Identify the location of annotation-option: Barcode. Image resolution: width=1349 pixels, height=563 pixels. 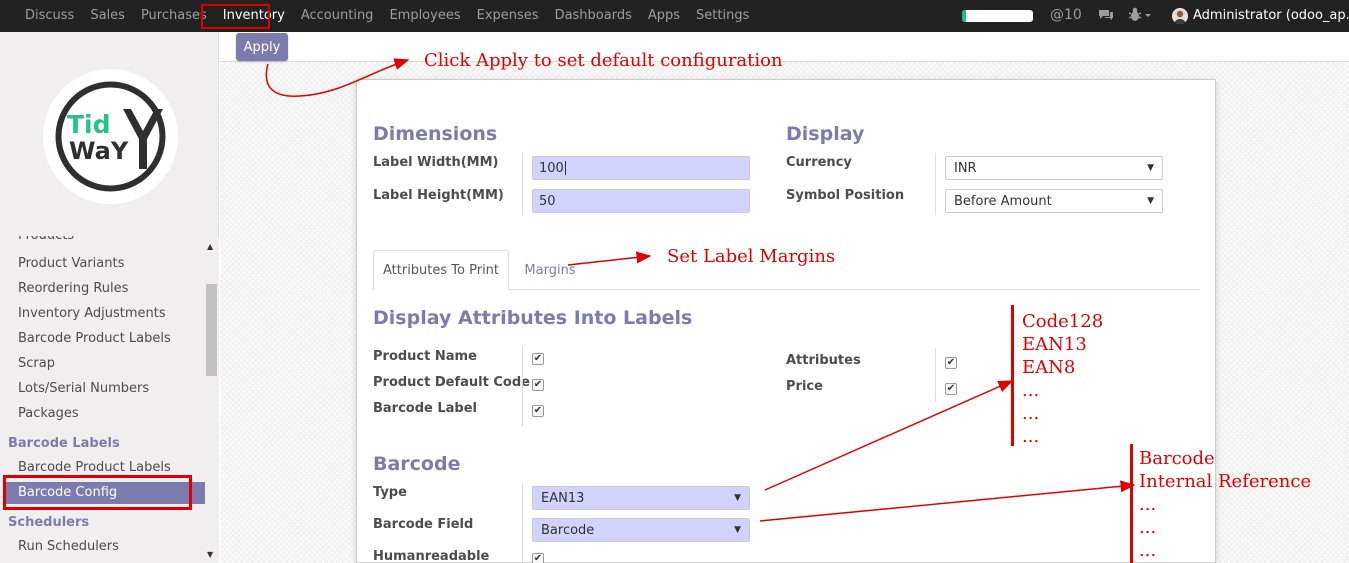
(1177, 458).